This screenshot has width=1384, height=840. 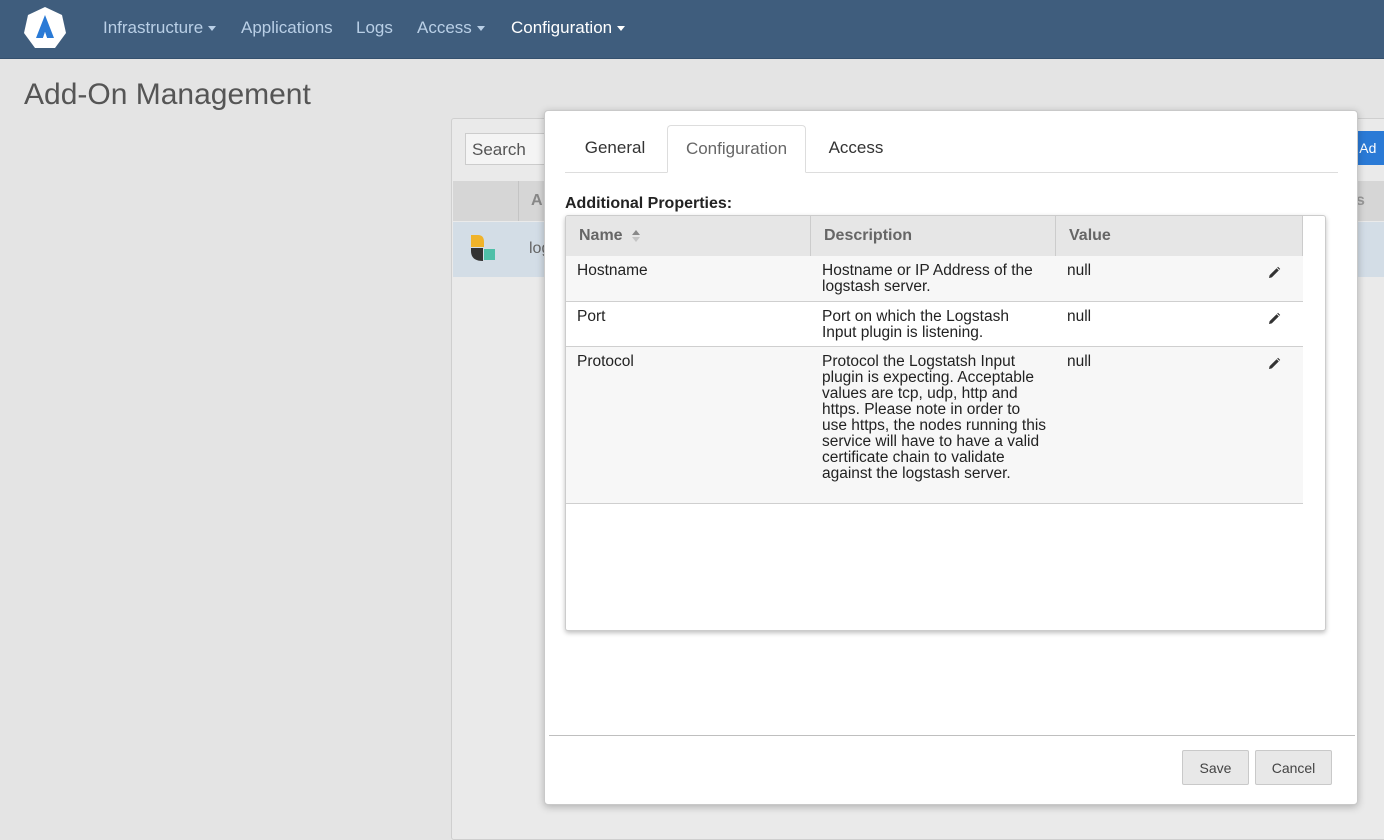 What do you see at coordinates (952, 735) in the screenshot?
I see `footer-divider` at bounding box center [952, 735].